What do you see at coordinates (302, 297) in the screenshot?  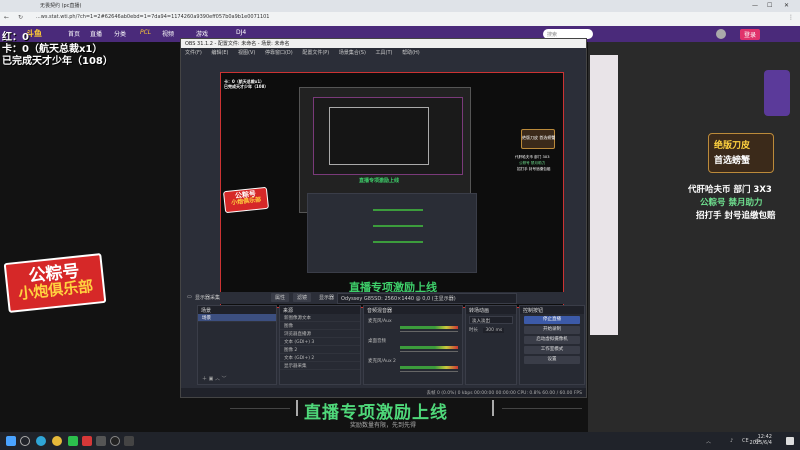 I see `filters-button: 滤镜` at bounding box center [302, 297].